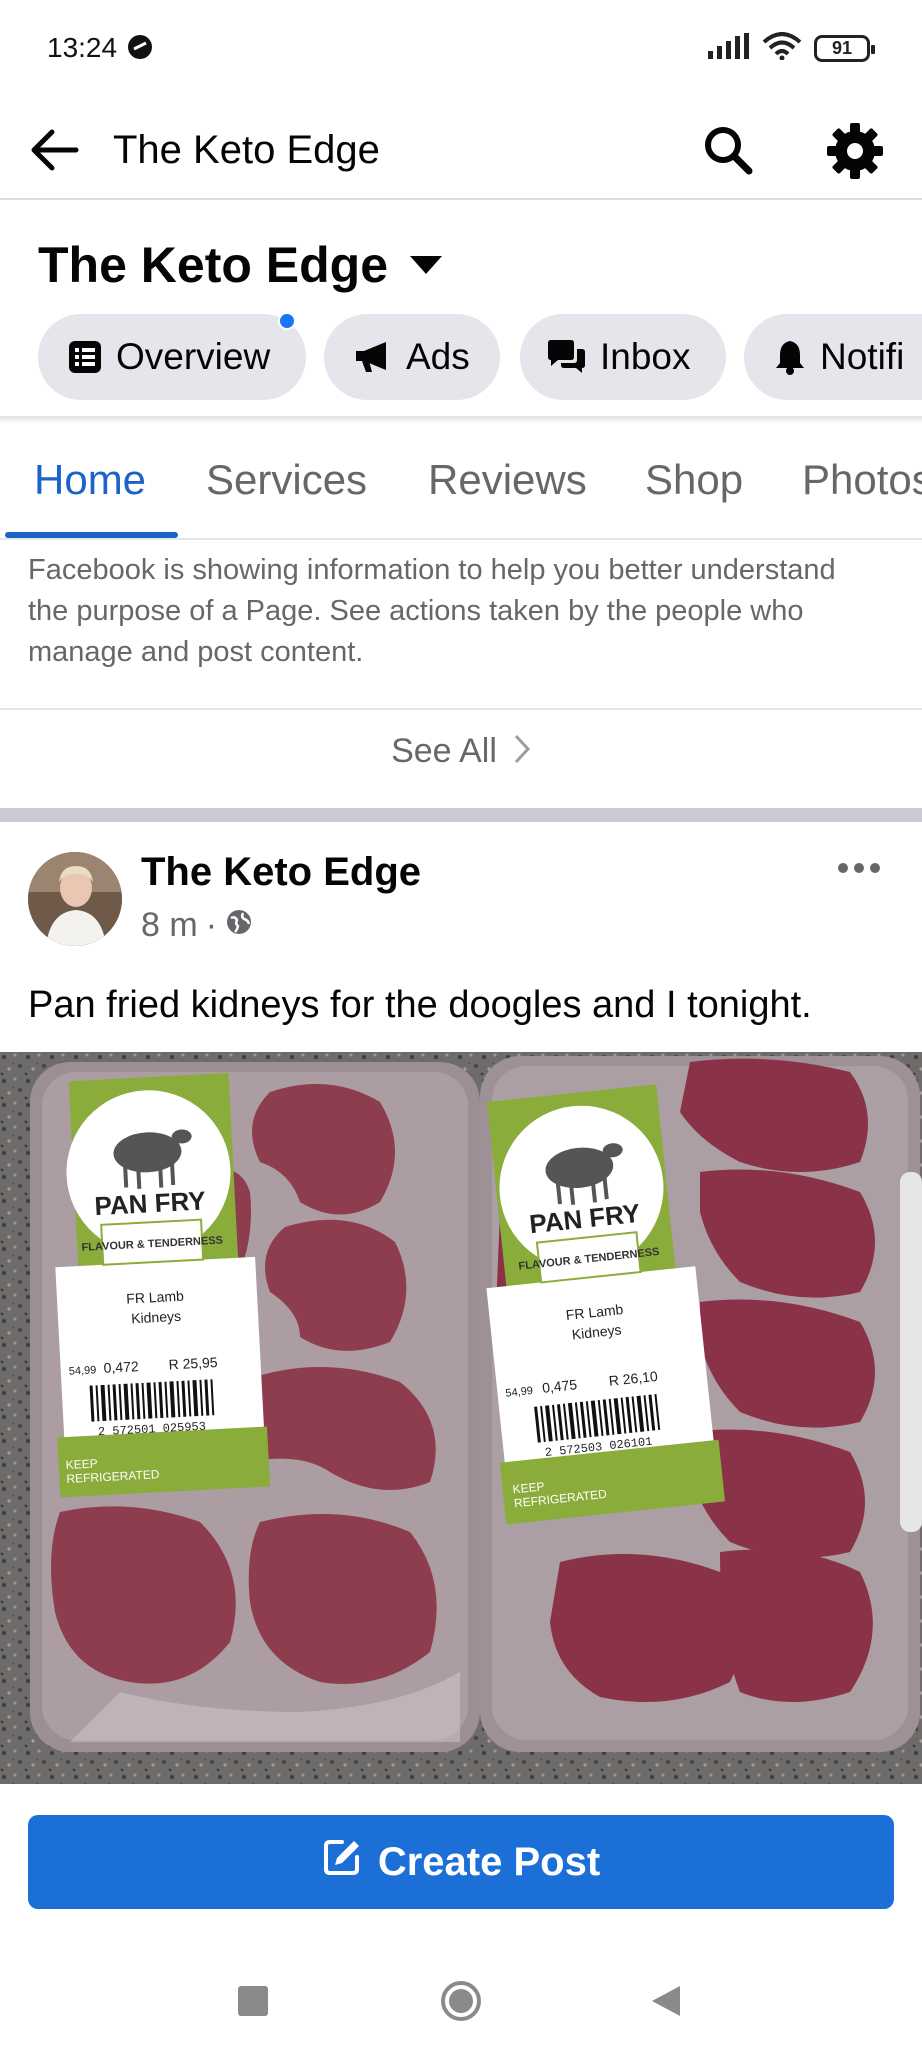  I want to click on system-nav-bar, so click(461, 1989).